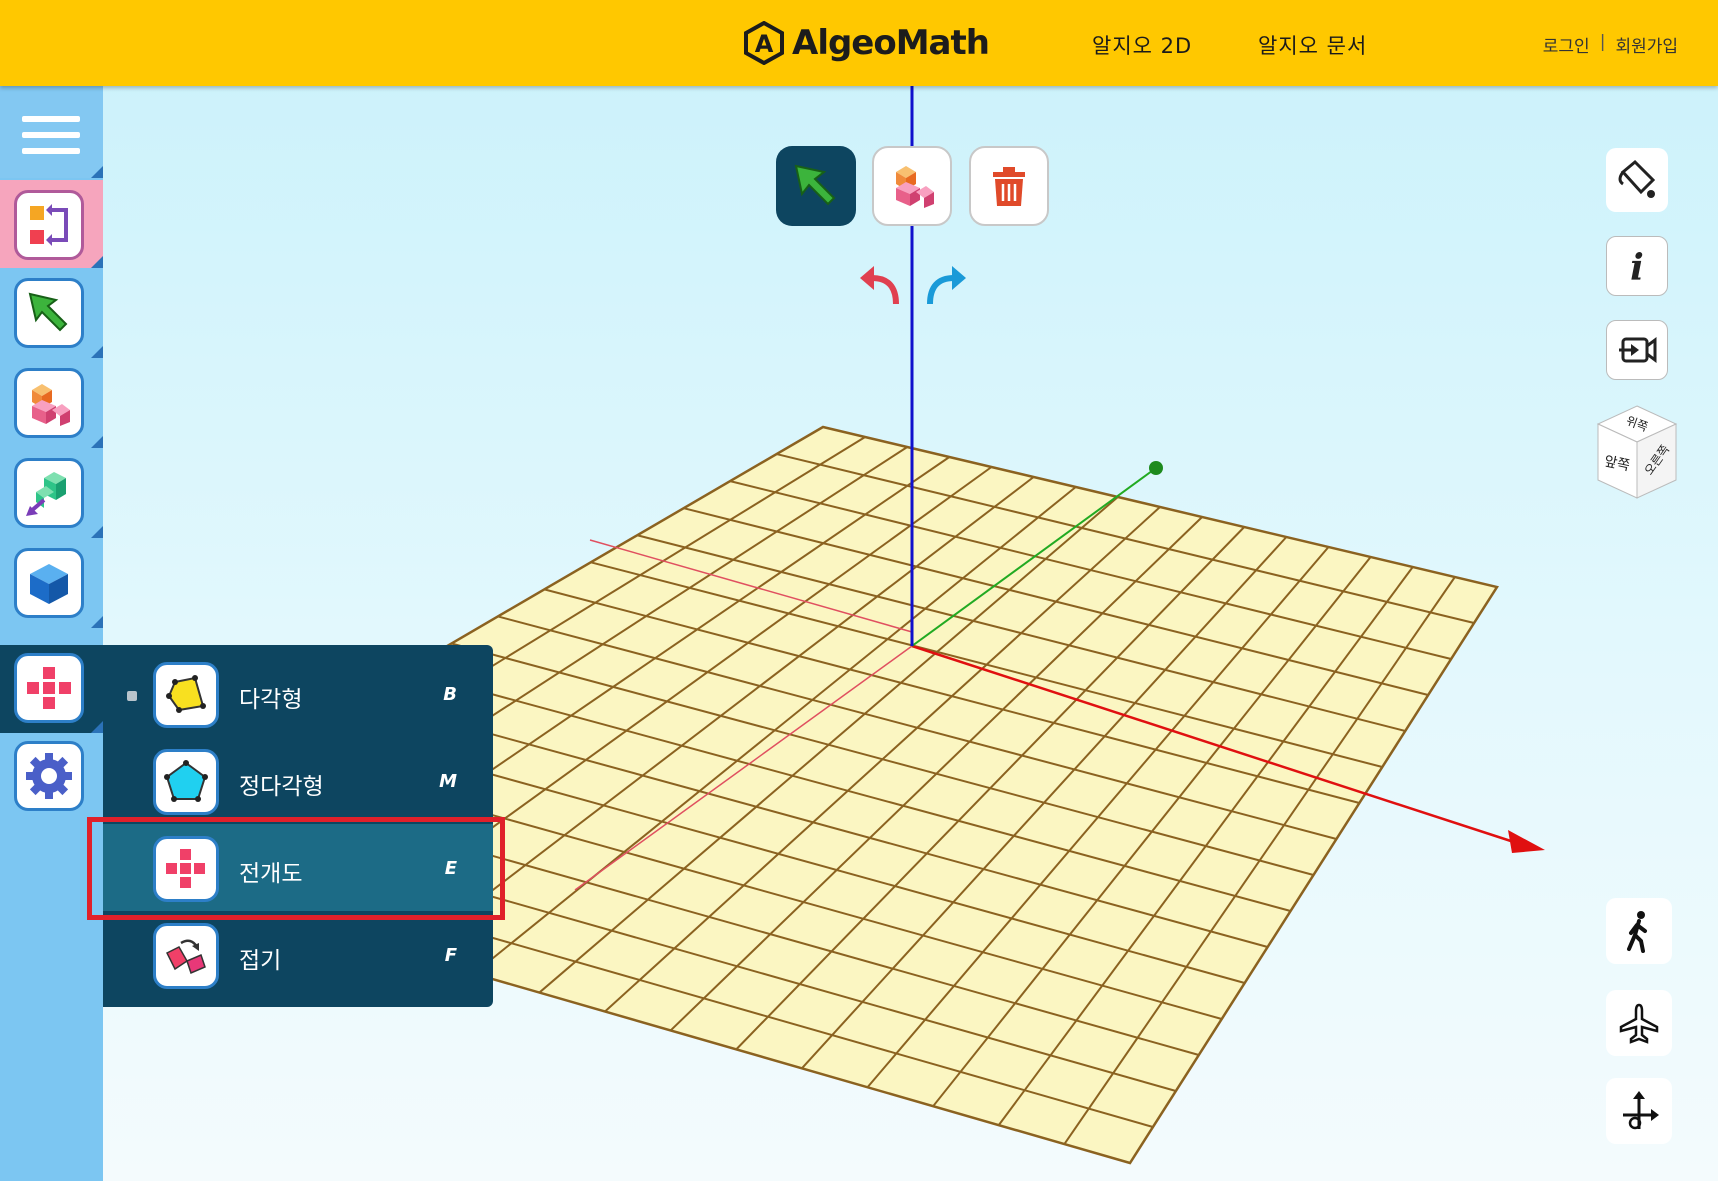 The width and height of the screenshot is (1718, 1181). Describe the element at coordinates (132, 696) in the screenshot. I see `selected-indicator` at that location.